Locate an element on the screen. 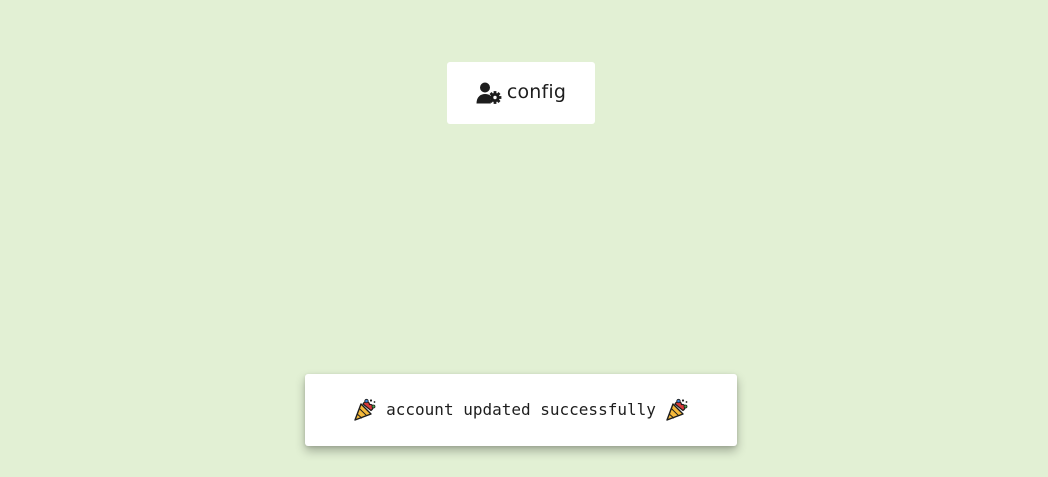  user-gear-icon is located at coordinates (489, 93).